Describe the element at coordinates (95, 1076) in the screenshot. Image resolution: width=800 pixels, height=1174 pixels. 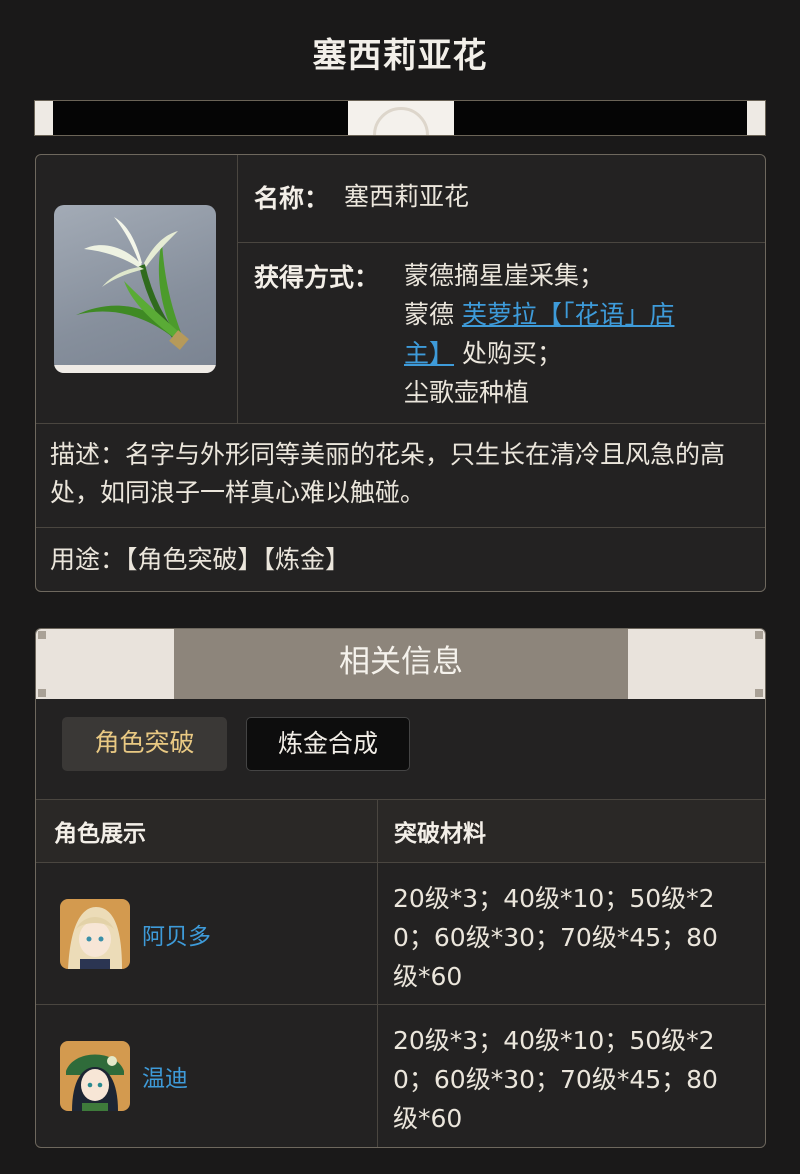
I see `venti-avatar-icon` at that location.